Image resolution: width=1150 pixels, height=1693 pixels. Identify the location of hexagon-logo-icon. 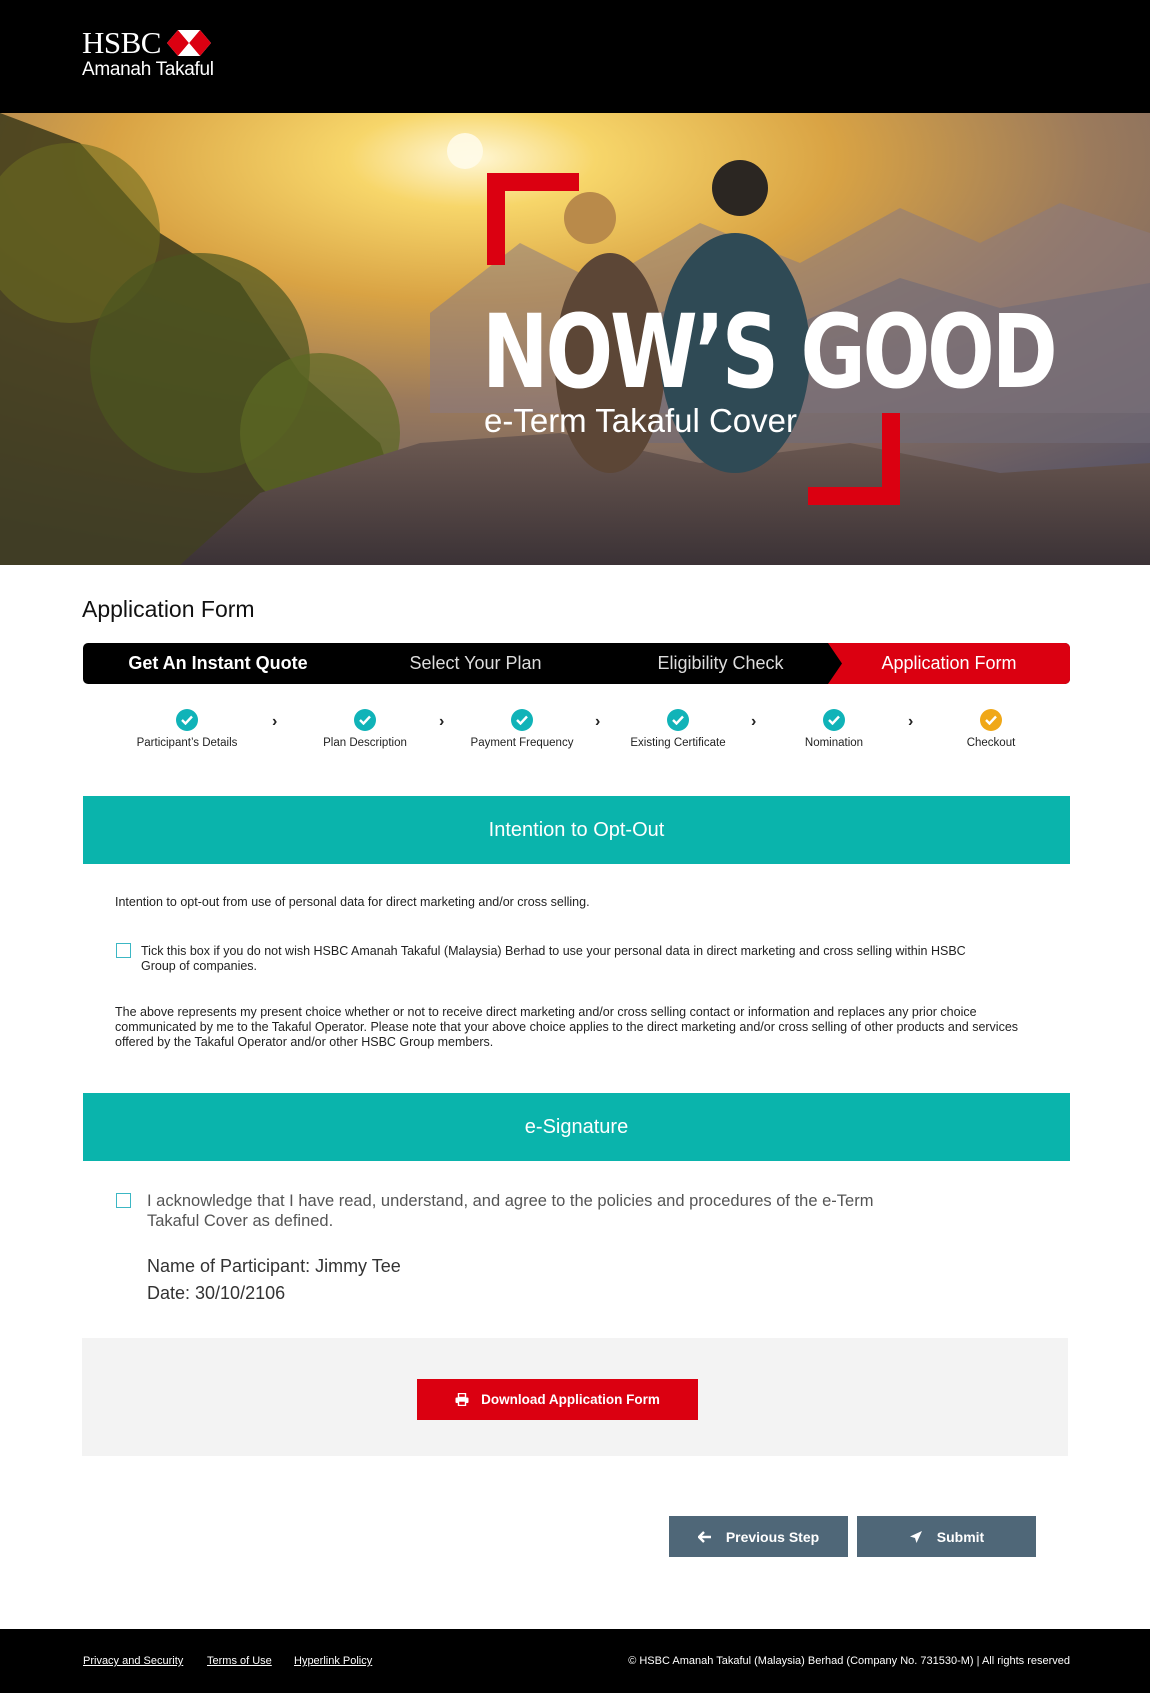
(188, 42).